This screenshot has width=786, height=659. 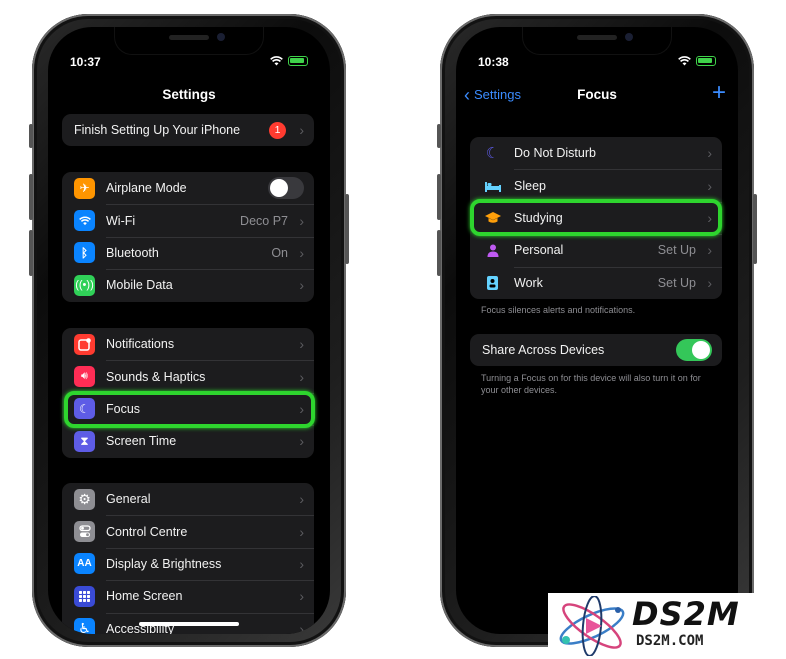 I want to click on screen-time-row: ⧗ Screen Time ›, so click(x=188, y=441).